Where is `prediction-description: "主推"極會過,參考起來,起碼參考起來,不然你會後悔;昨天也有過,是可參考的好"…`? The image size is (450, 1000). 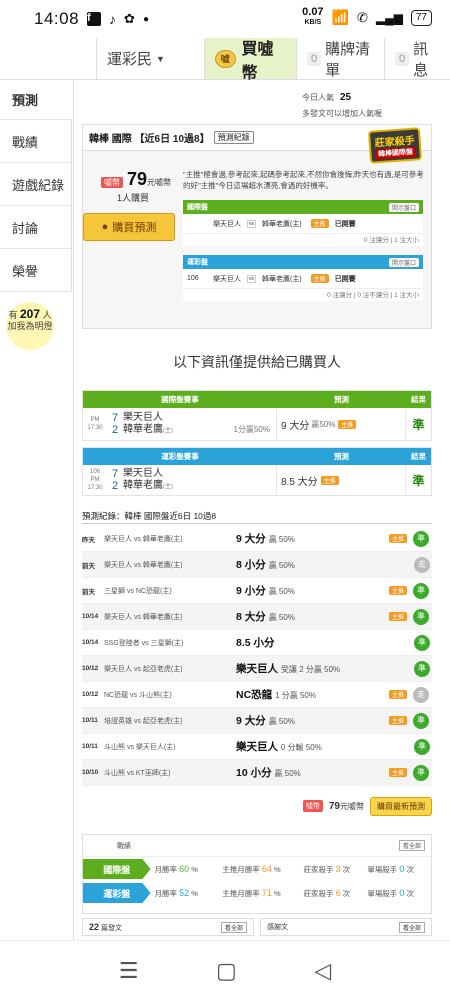
prediction-description: "主推"極會過,參考起來,起碼參考起來,不然你會後悔;昨天也有過,是可參考的好"… is located at coordinates (303, 180).